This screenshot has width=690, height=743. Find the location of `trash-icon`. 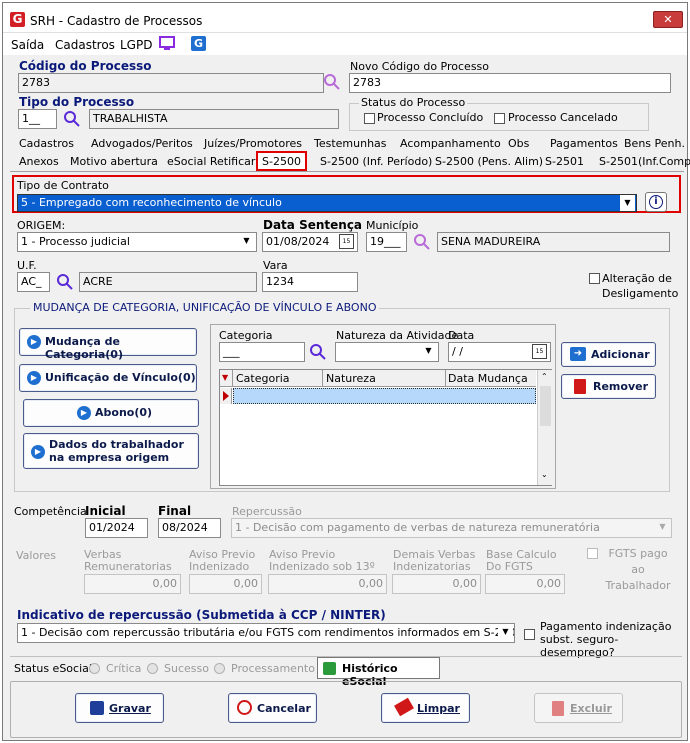

trash-icon is located at coordinates (558, 708).